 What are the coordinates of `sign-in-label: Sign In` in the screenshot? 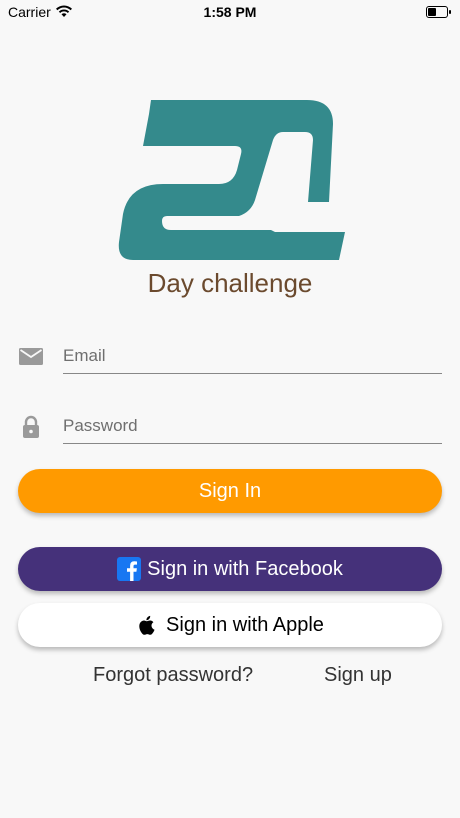 It's located at (230, 490).